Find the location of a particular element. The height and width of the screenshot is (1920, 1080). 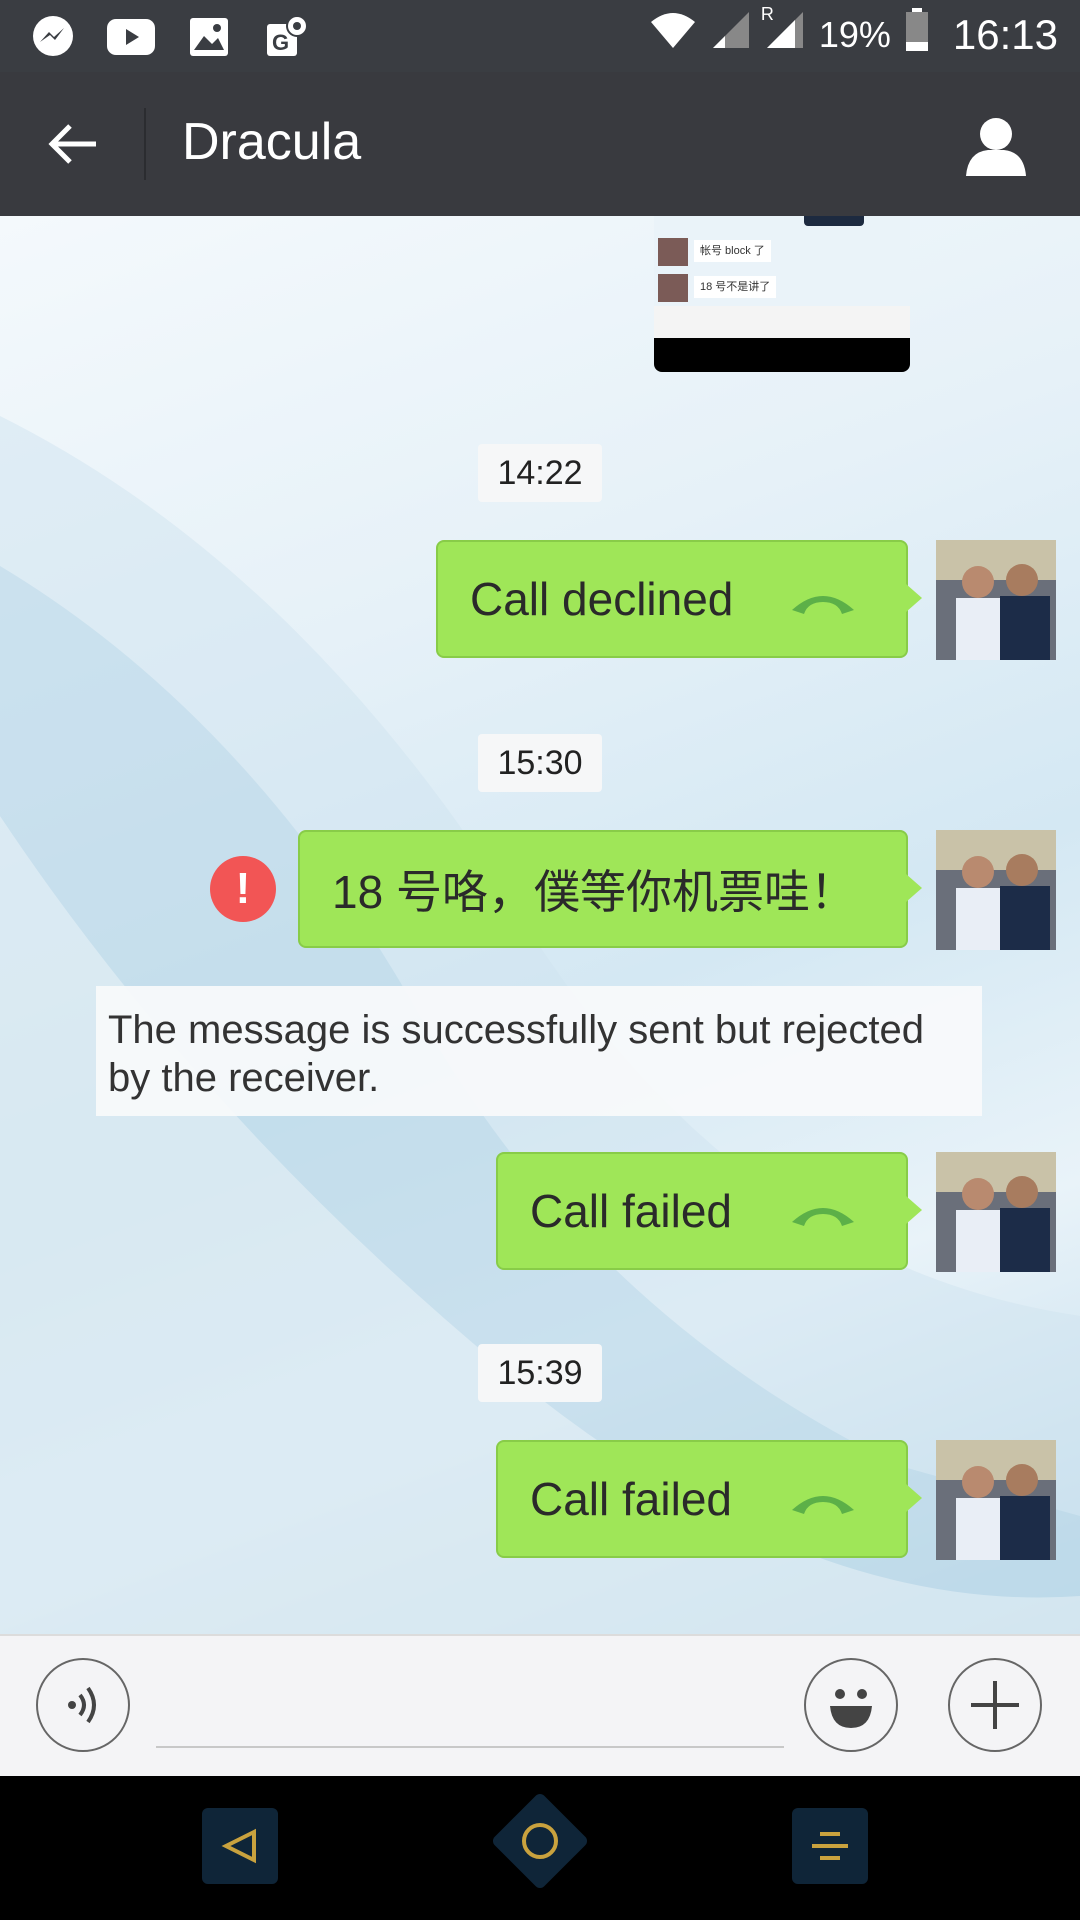

arrow-left-icon is located at coordinates (72, 144).